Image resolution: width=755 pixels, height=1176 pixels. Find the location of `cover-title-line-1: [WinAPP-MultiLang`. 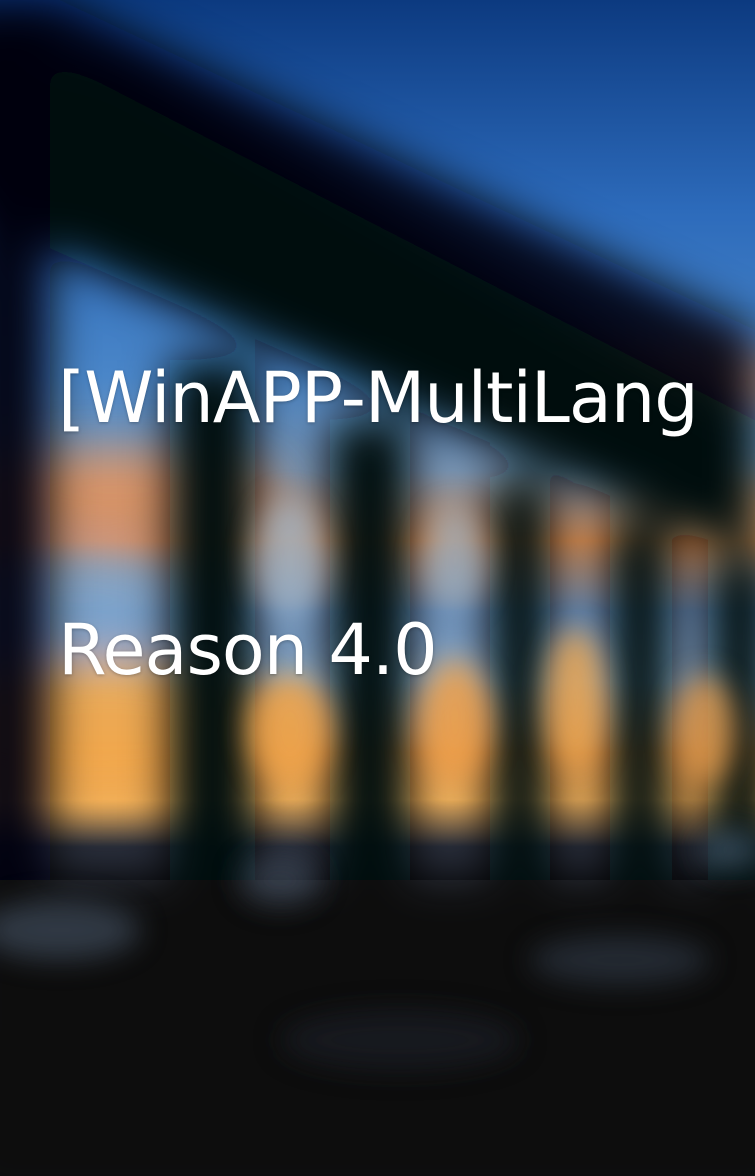

cover-title-line-1: [WinAPP-MultiLang is located at coordinates (378, 398).